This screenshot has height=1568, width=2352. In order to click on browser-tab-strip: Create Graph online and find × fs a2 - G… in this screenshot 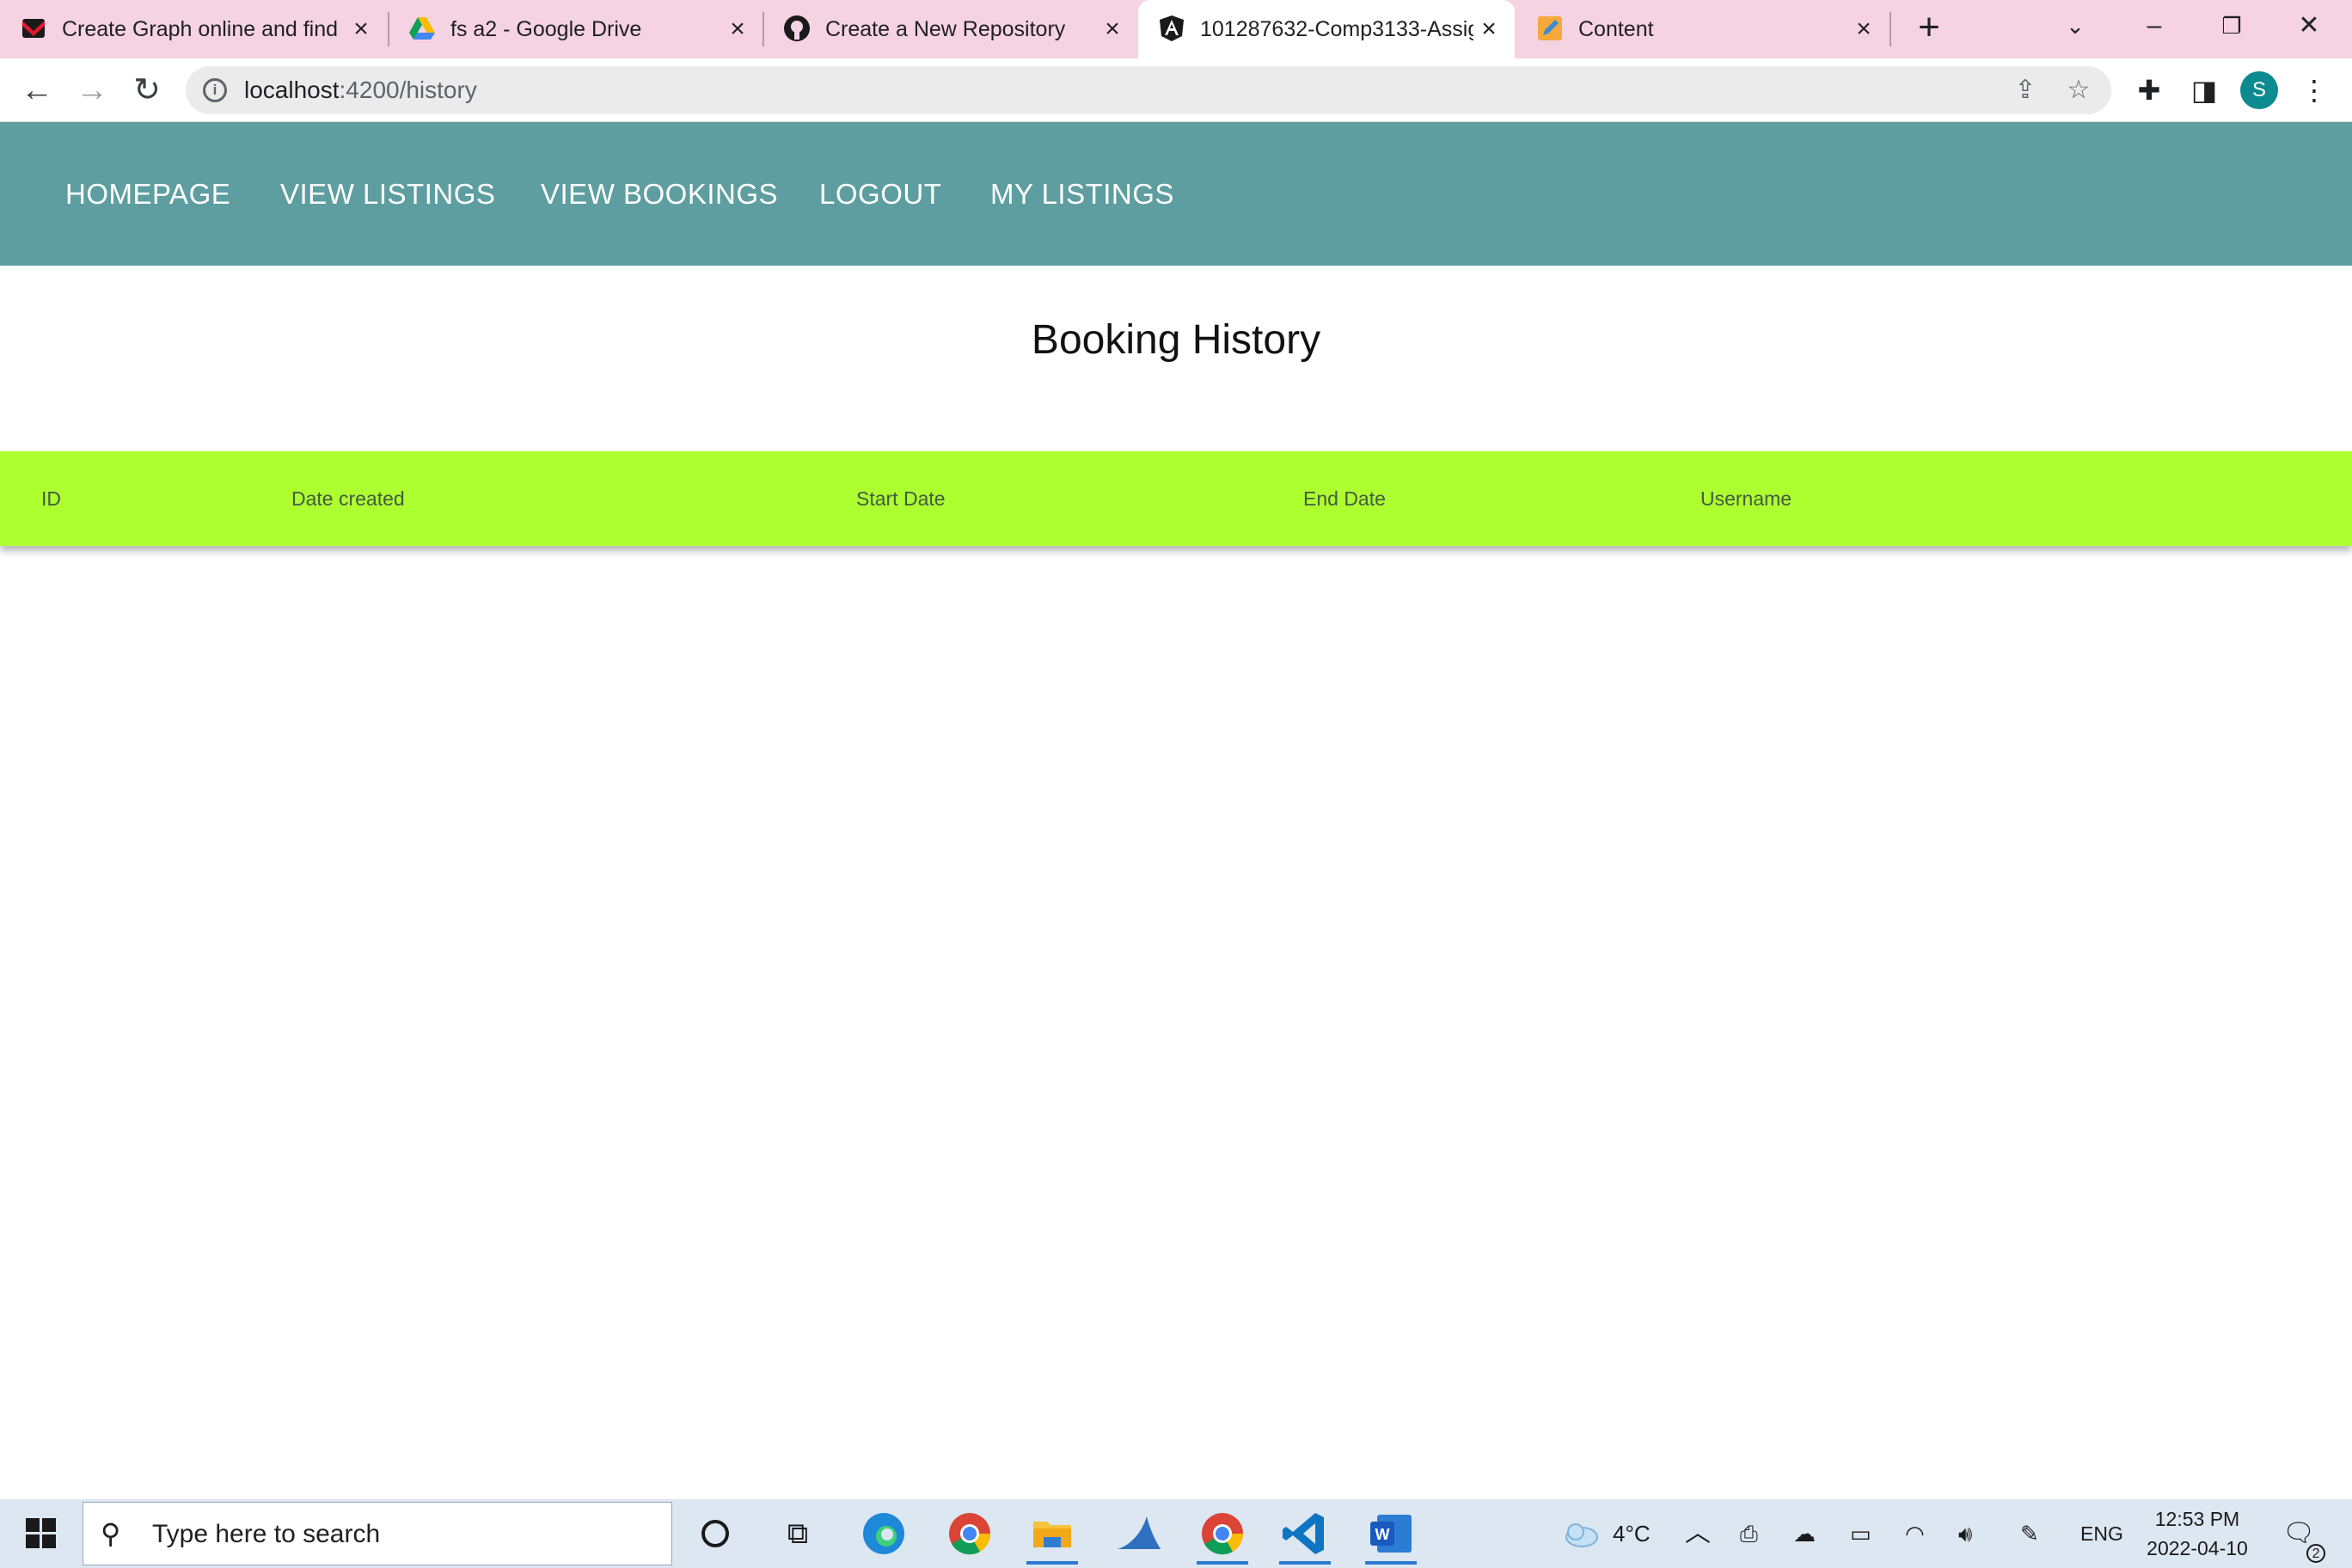, I will do `click(1176, 29)`.